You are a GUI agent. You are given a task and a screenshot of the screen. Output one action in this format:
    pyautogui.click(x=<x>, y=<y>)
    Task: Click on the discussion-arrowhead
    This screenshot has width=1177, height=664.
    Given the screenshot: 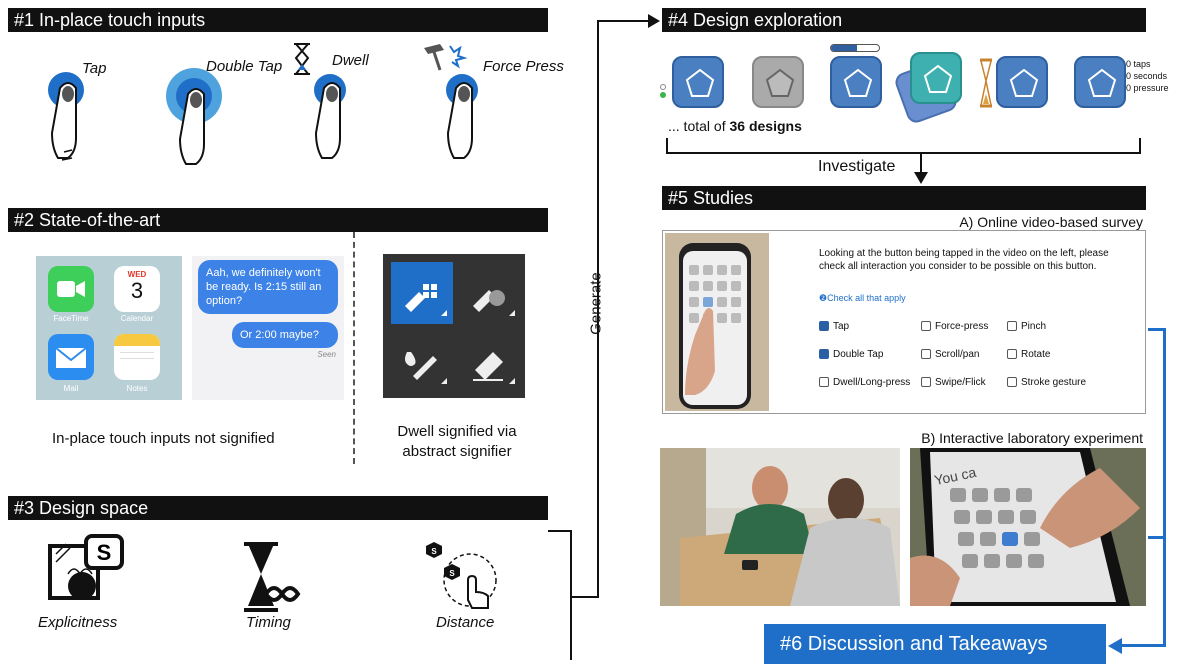 What is the action you would take?
    pyautogui.click(x=1115, y=646)
    